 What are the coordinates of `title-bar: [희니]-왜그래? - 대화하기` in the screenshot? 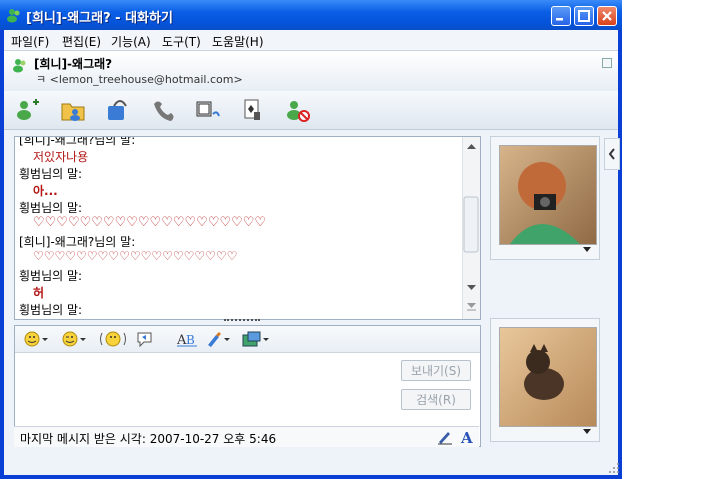 It's located at (311, 15).